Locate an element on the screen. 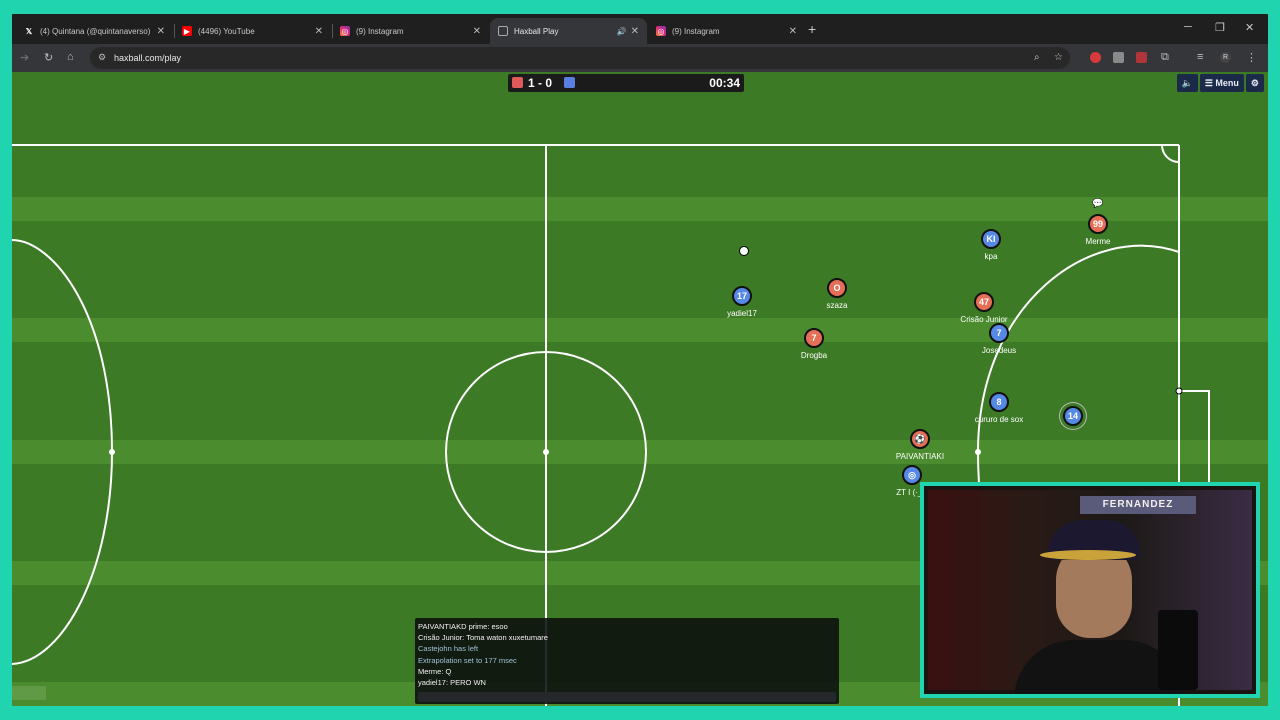 The height and width of the screenshot is (720, 1280). x-logo-icon: 𝕏 is located at coordinates (29, 31).